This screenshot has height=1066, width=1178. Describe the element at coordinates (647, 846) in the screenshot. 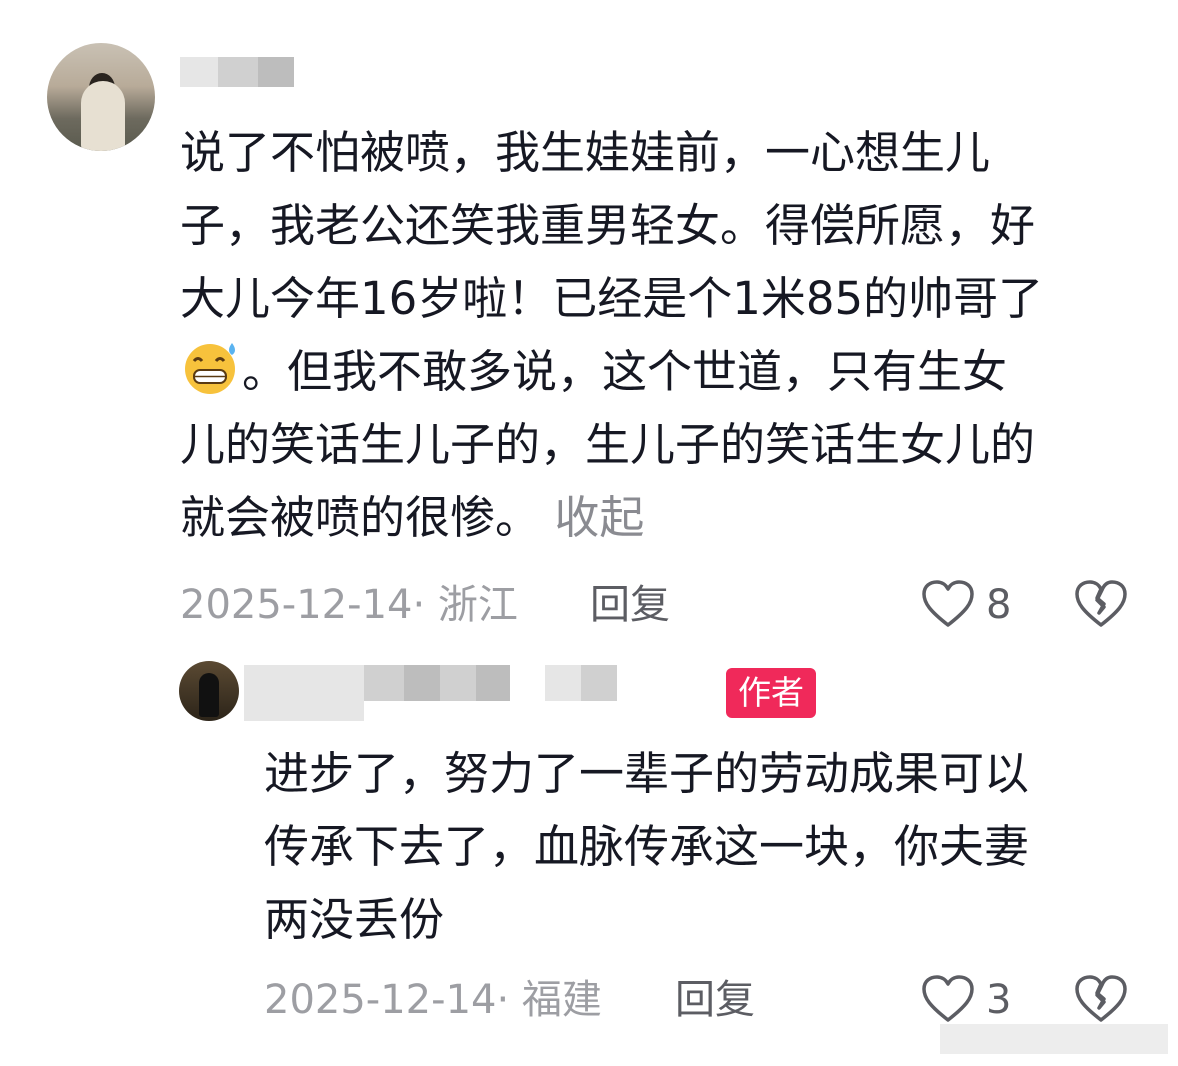

I see `reply-line: 传承下去了，血脉传承这一块，你夫妻` at that location.